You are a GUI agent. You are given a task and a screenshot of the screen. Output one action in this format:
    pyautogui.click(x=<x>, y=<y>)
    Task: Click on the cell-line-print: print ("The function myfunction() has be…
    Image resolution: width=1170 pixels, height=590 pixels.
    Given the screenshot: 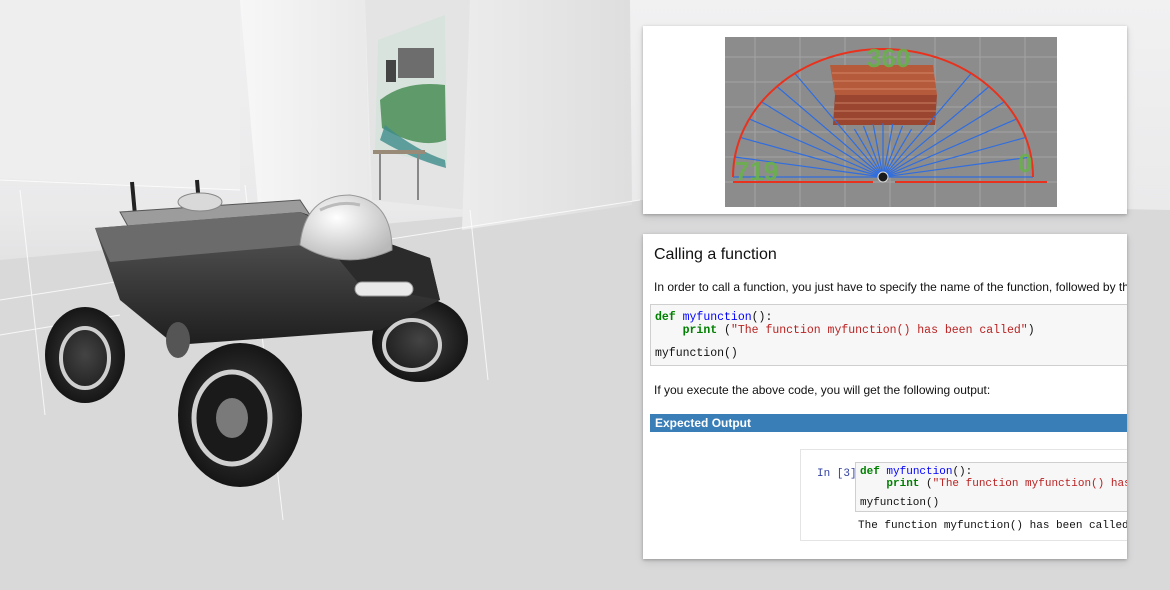 What is the action you would take?
    pyautogui.click(x=993, y=484)
    